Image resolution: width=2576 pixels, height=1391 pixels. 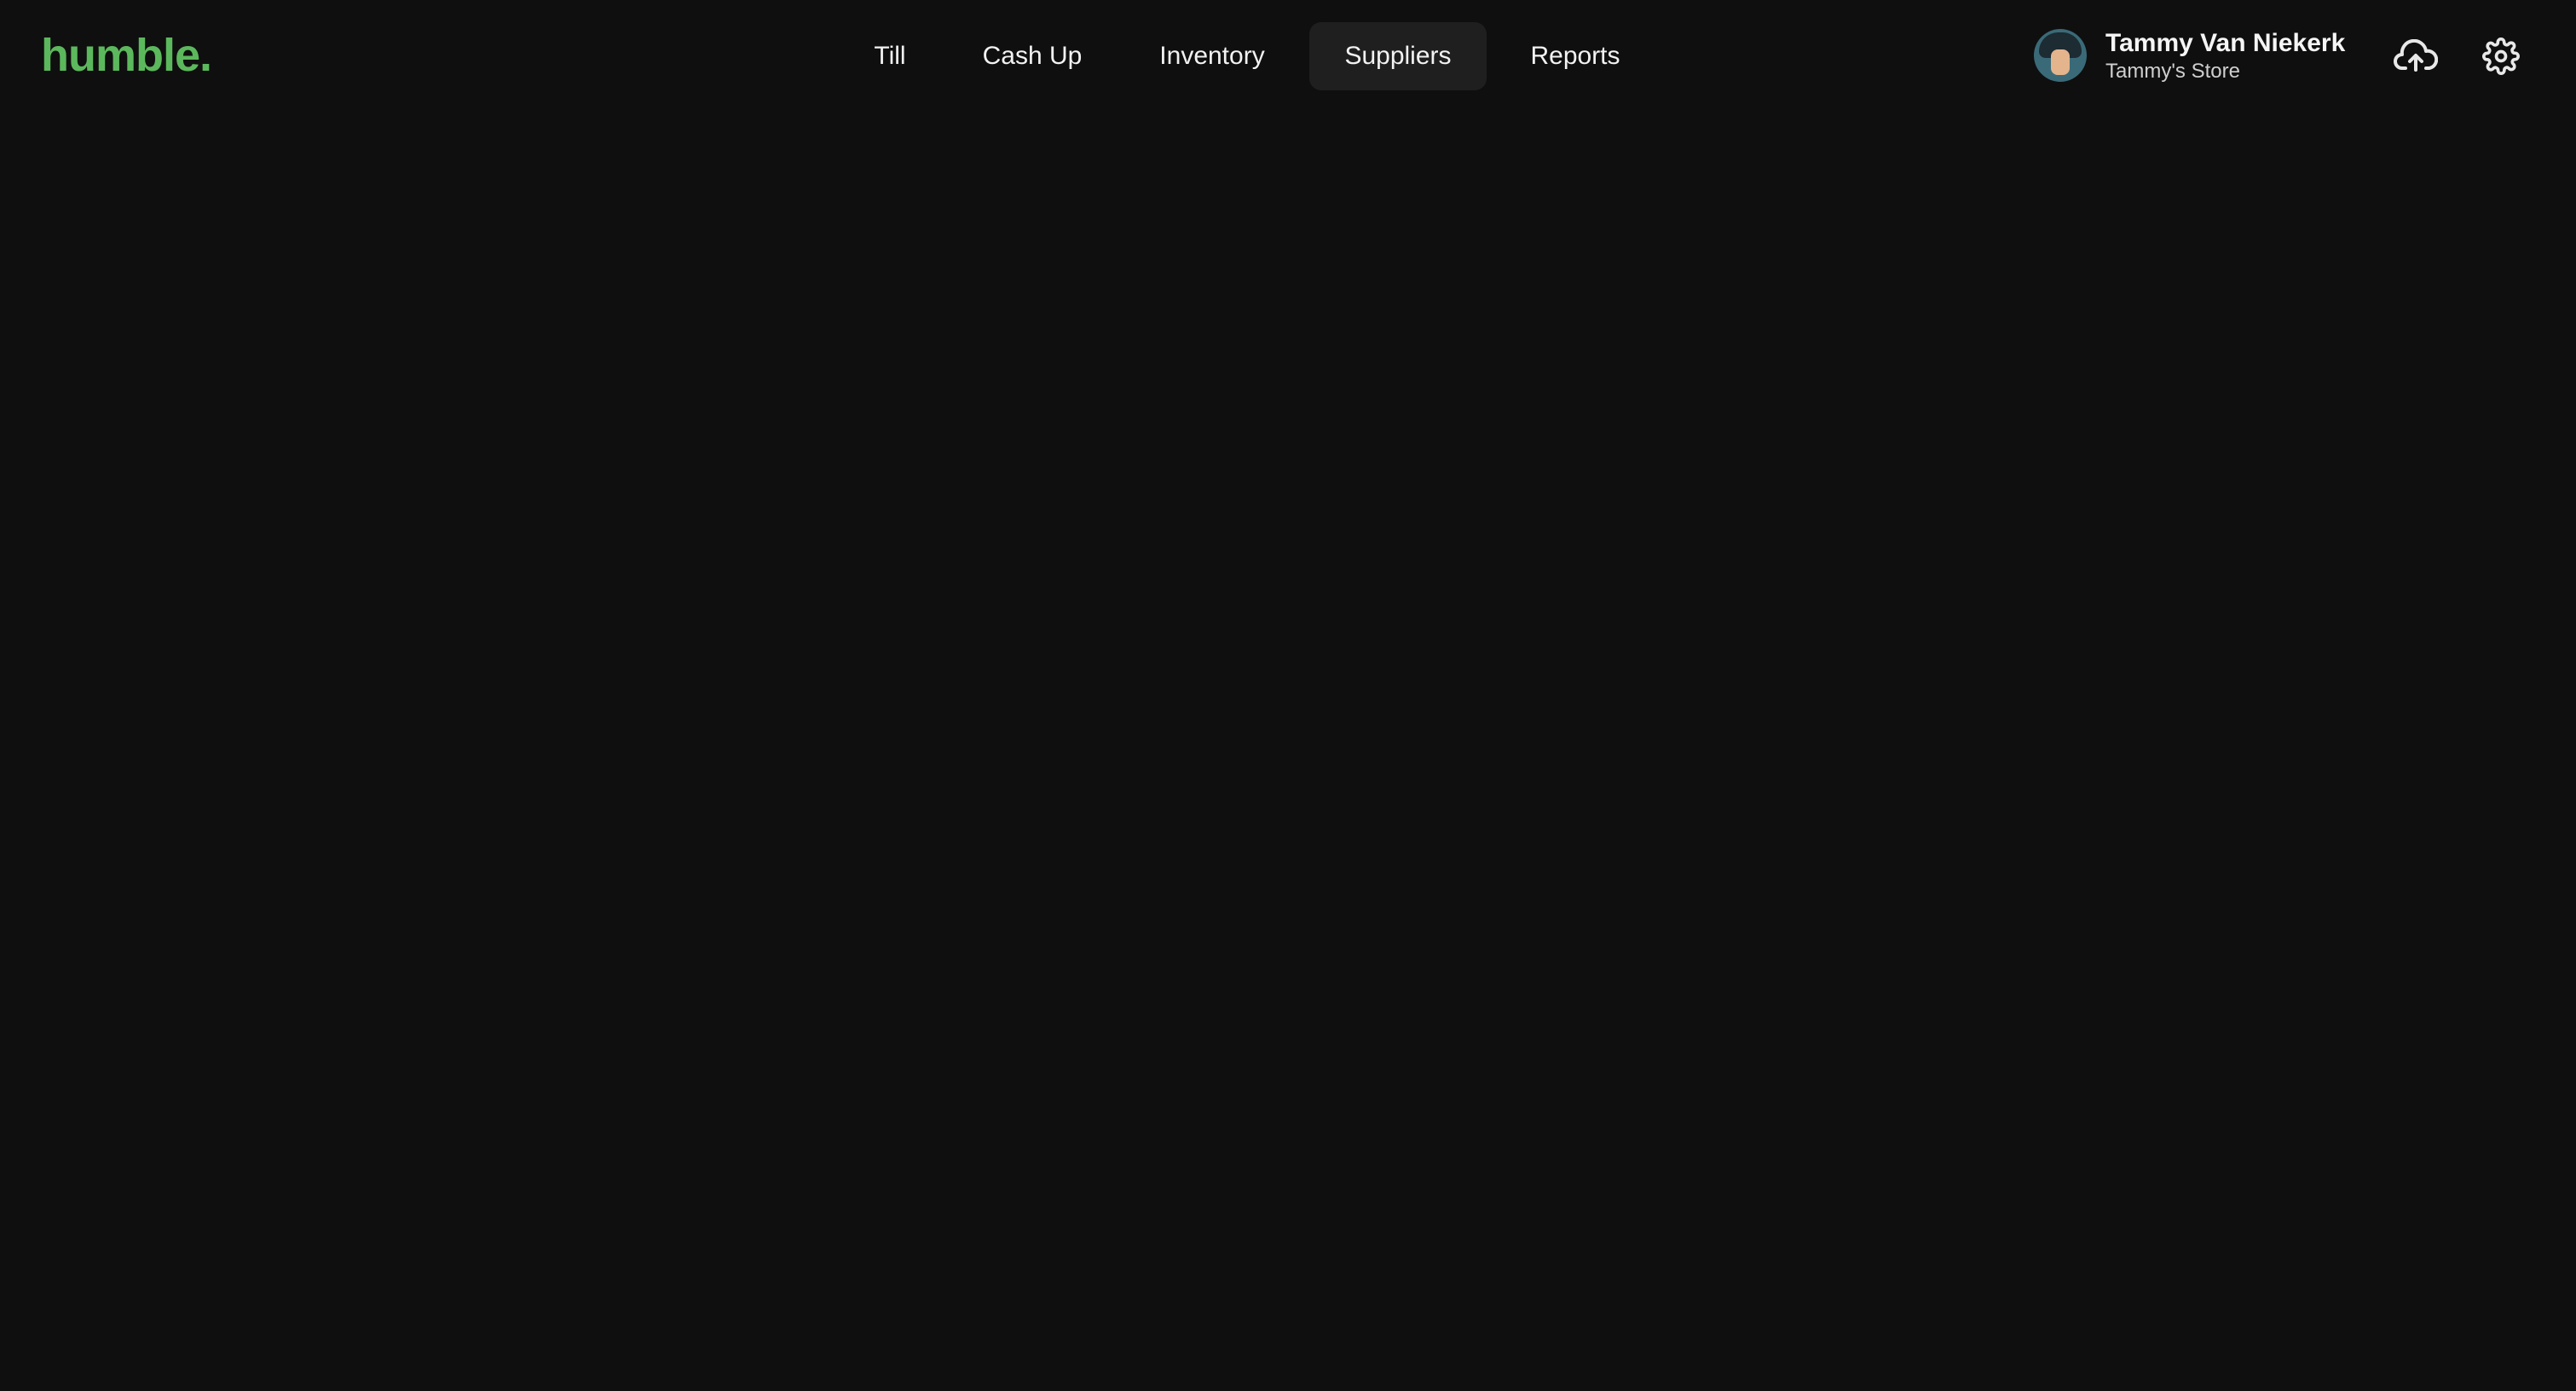 What do you see at coordinates (2415, 56) in the screenshot?
I see `cloud-upload-icon` at bounding box center [2415, 56].